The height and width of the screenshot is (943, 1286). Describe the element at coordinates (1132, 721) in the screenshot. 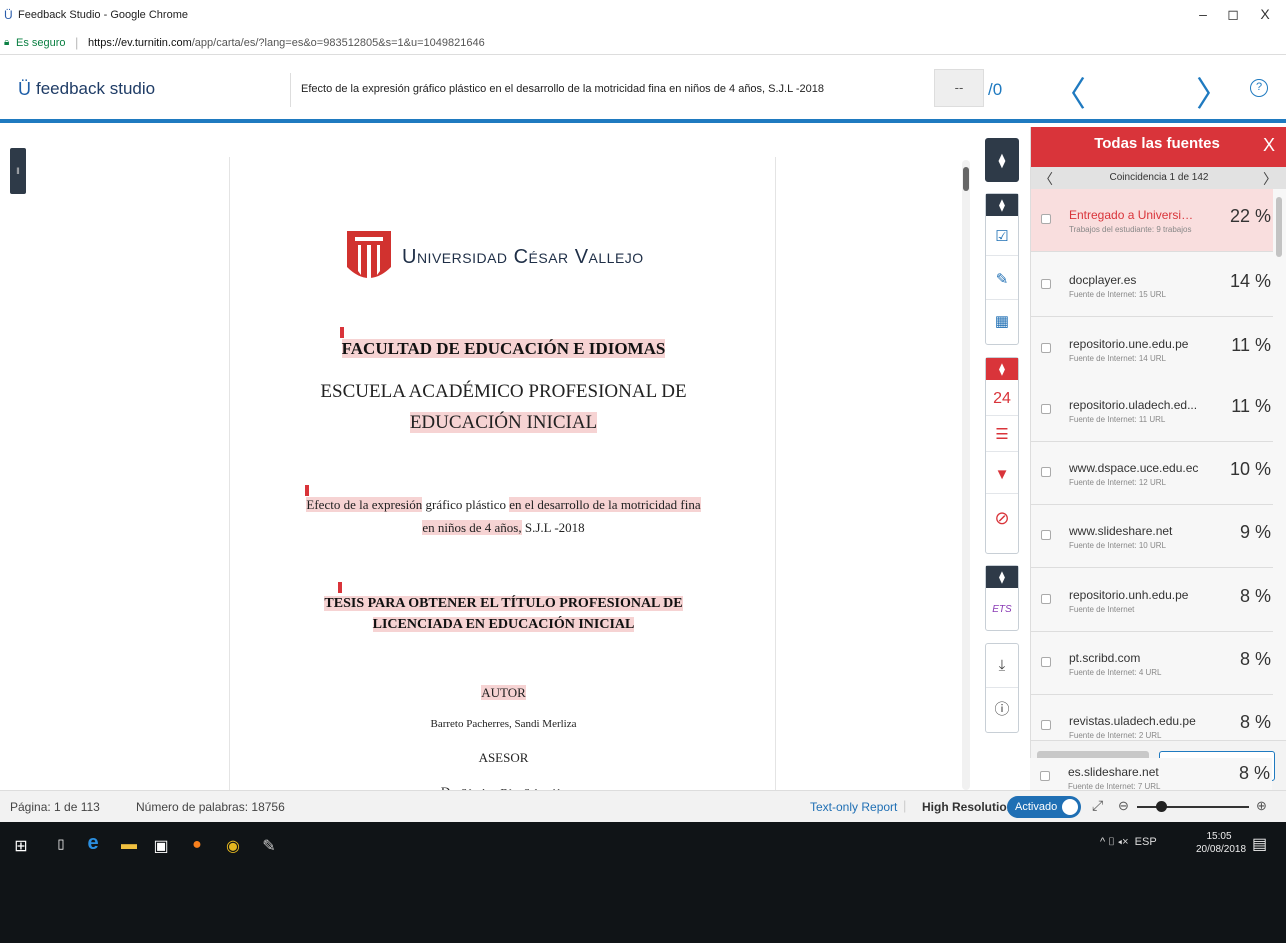

I see `source-name: revistas.uladech.edu.pe` at that location.